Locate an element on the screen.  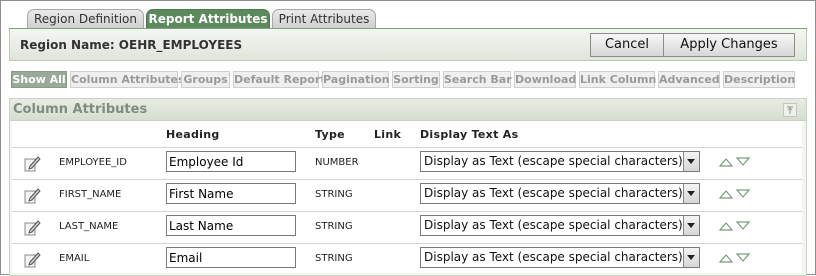
tab-report-attributes: Report Attributes is located at coordinates (208, 19).